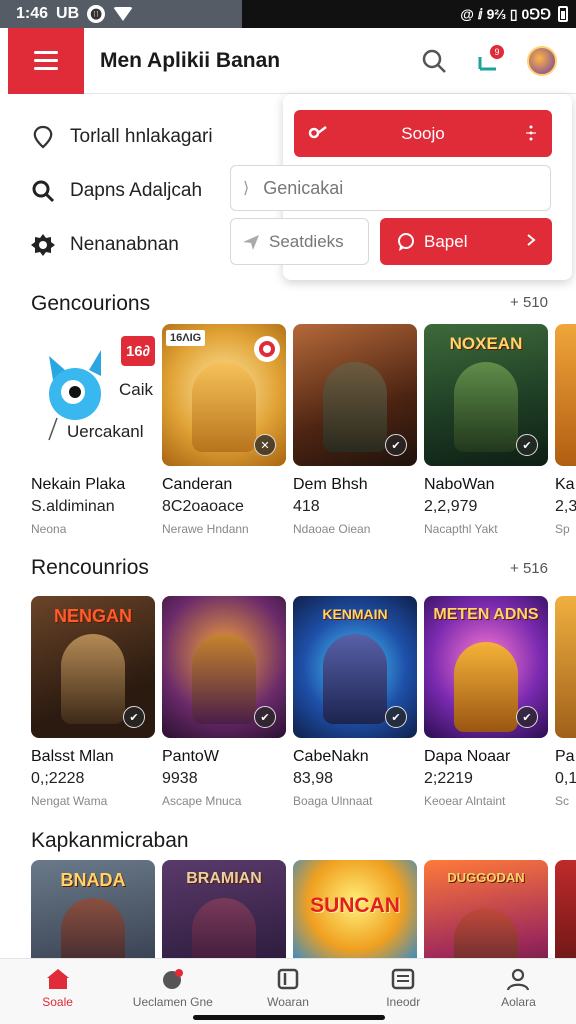 This screenshot has width=576, height=1024. I want to click on game-publisher: Boaga Ulnnaat, so click(333, 801).